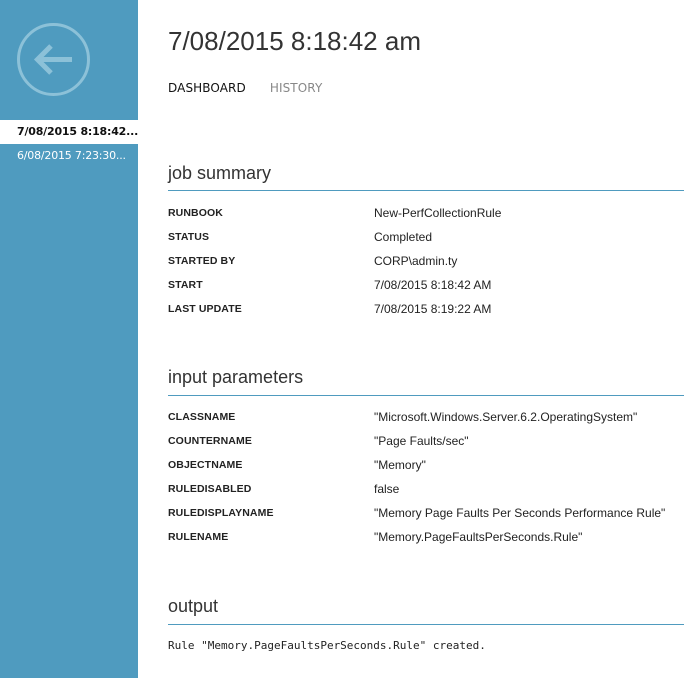 Image resolution: width=684 pixels, height=678 pixels. I want to click on summary-key: RUNBOOK, so click(195, 213).